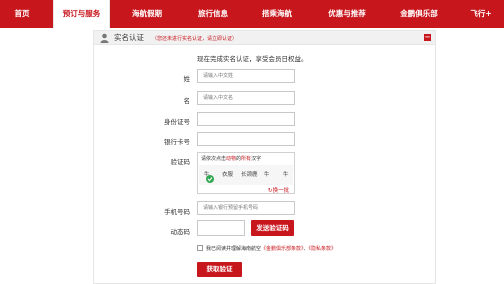 The image size is (504, 284). What do you see at coordinates (147, 14) in the screenshot?
I see `nav-hna-holidays: 海航假期` at bounding box center [147, 14].